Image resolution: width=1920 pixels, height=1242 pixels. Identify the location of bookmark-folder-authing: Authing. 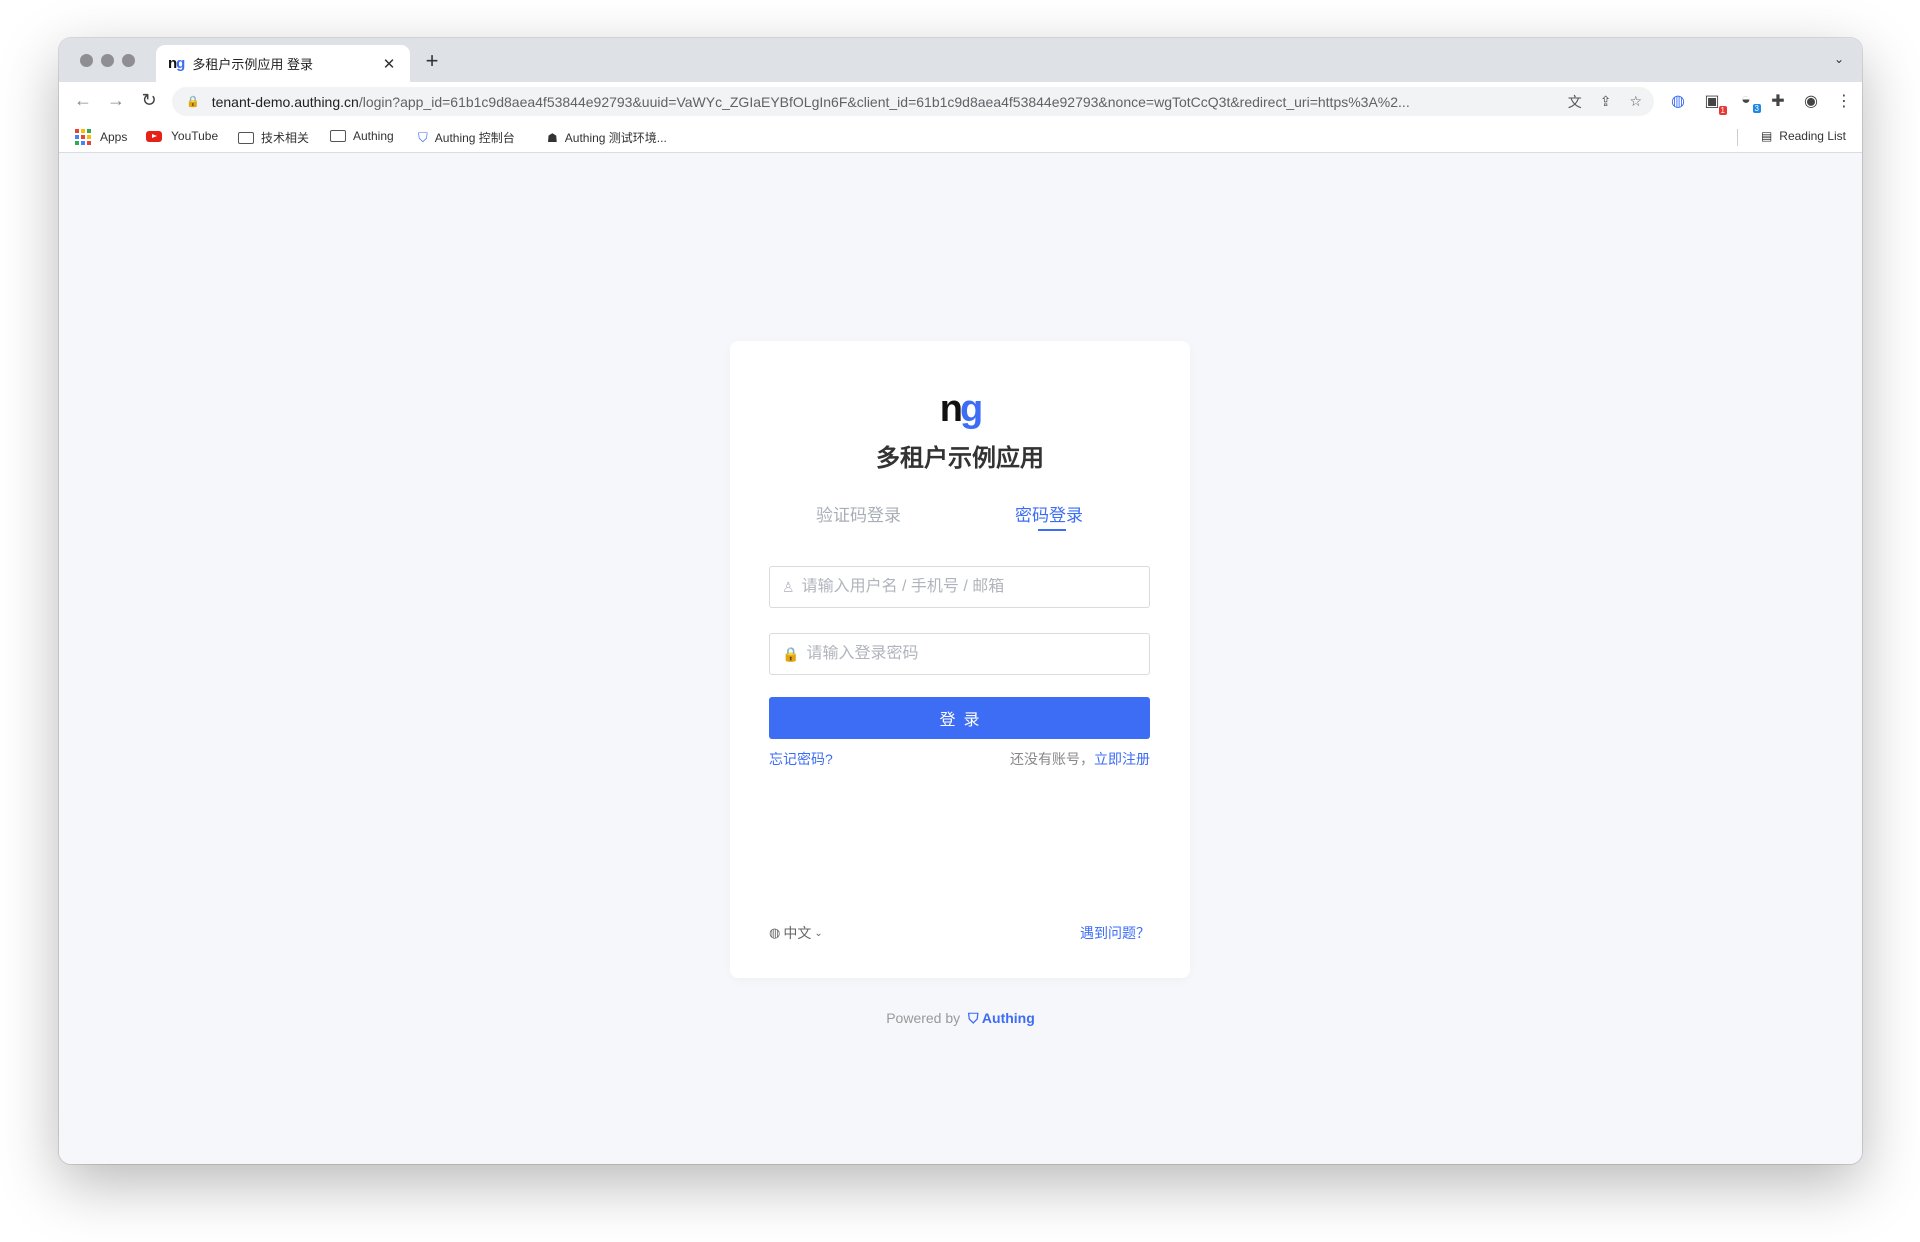
(362, 136).